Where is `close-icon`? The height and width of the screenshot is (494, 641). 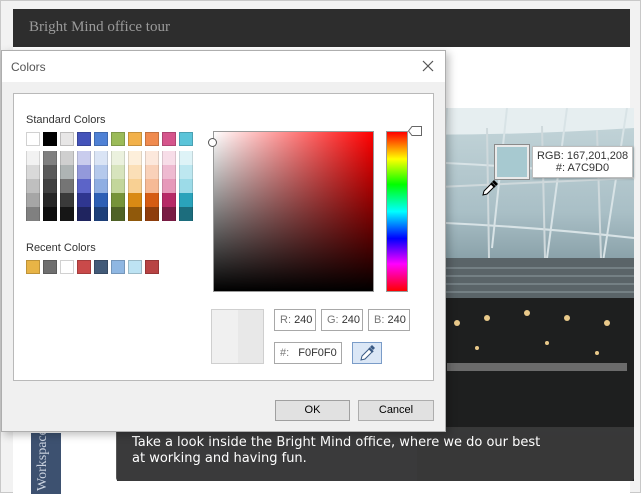 close-icon is located at coordinates (428, 66).